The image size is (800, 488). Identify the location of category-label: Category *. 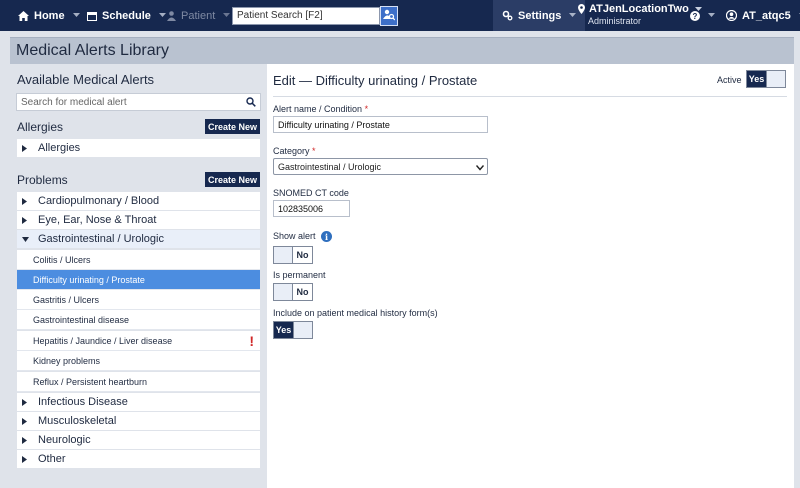
(294, 151).